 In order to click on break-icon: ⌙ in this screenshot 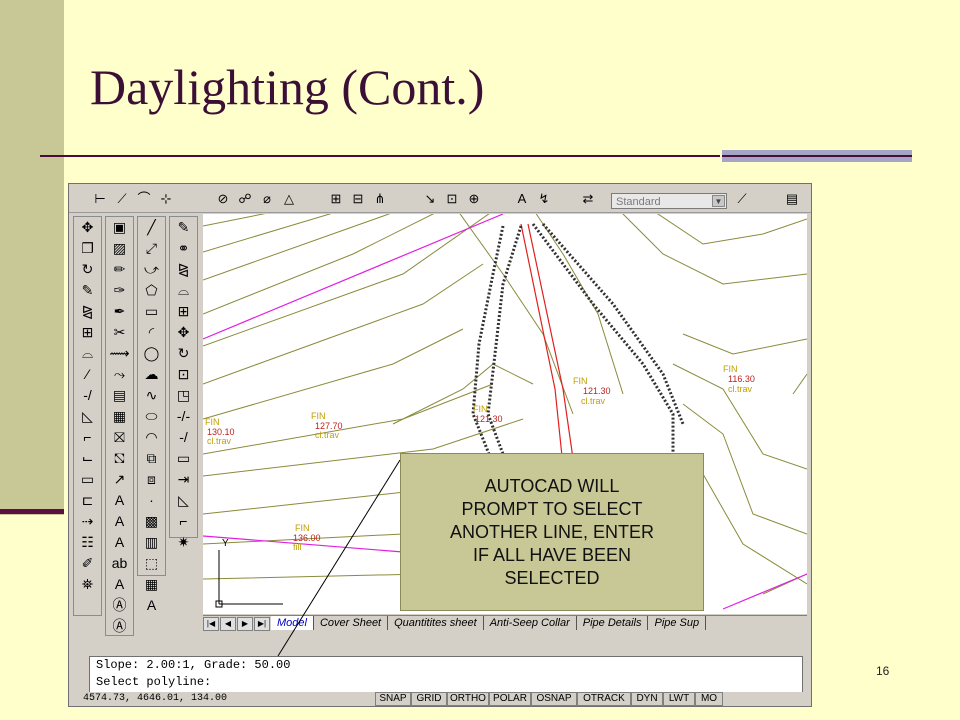, I will do `click(87, 458)`.